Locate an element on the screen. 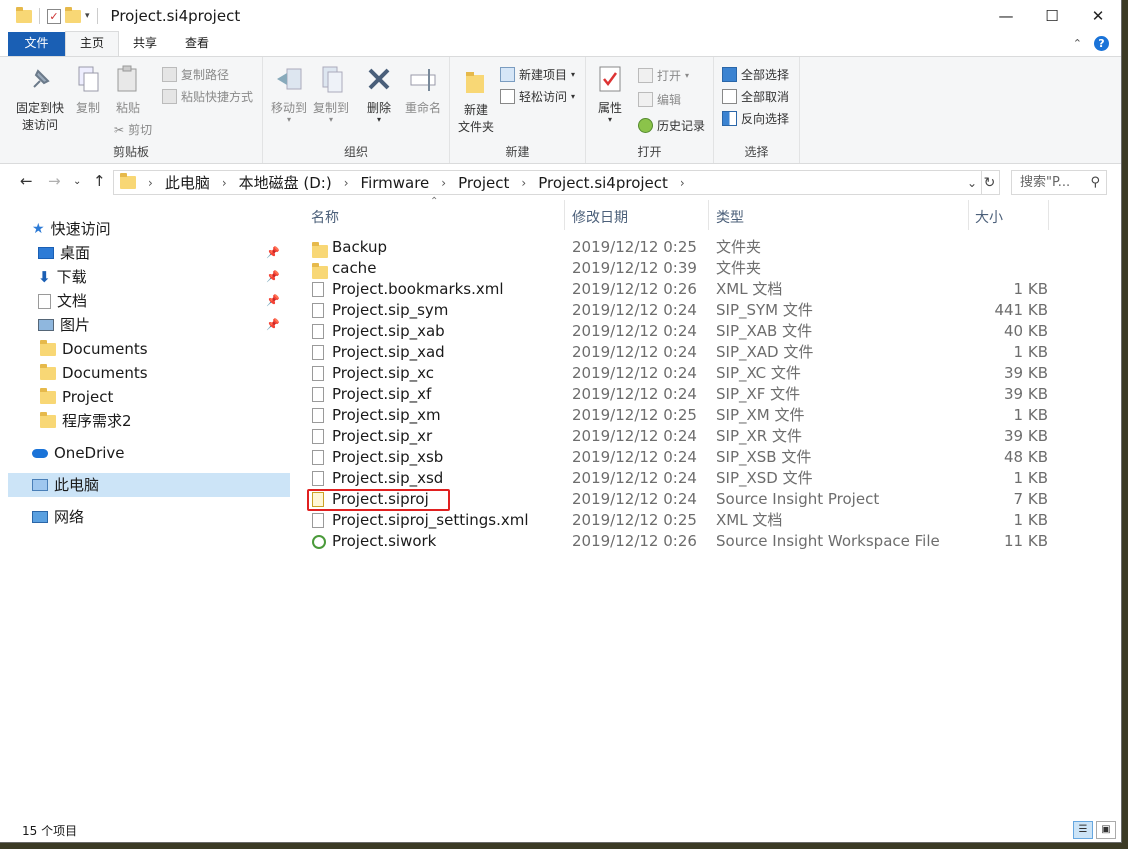 The width and height of the screenshot is (1128, 849). sidebar-item-documents: 文档 📌 is located at coordinates (164, 301).